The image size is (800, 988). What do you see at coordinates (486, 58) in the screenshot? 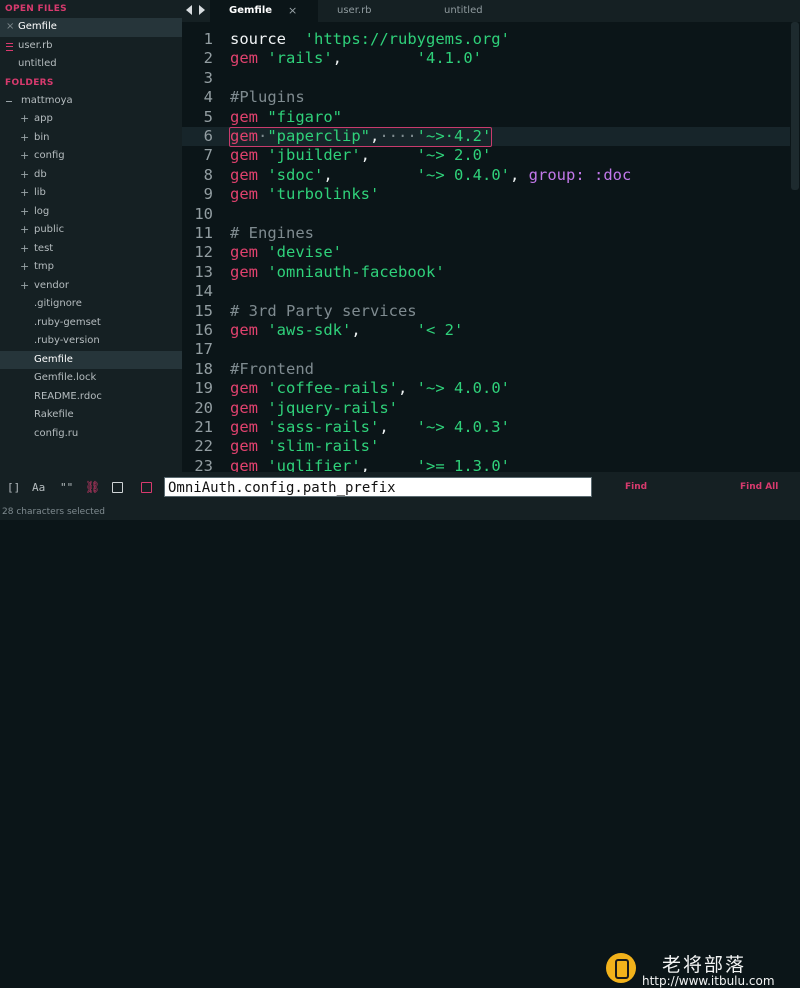
I see `code-line: 2 gem 'rails', '4.1.0'` at bounding box center [486, 58].